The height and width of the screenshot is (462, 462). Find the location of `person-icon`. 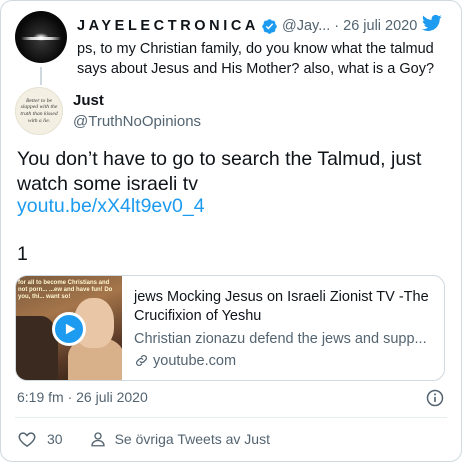

person-icon is located at coordinates (98, 439).